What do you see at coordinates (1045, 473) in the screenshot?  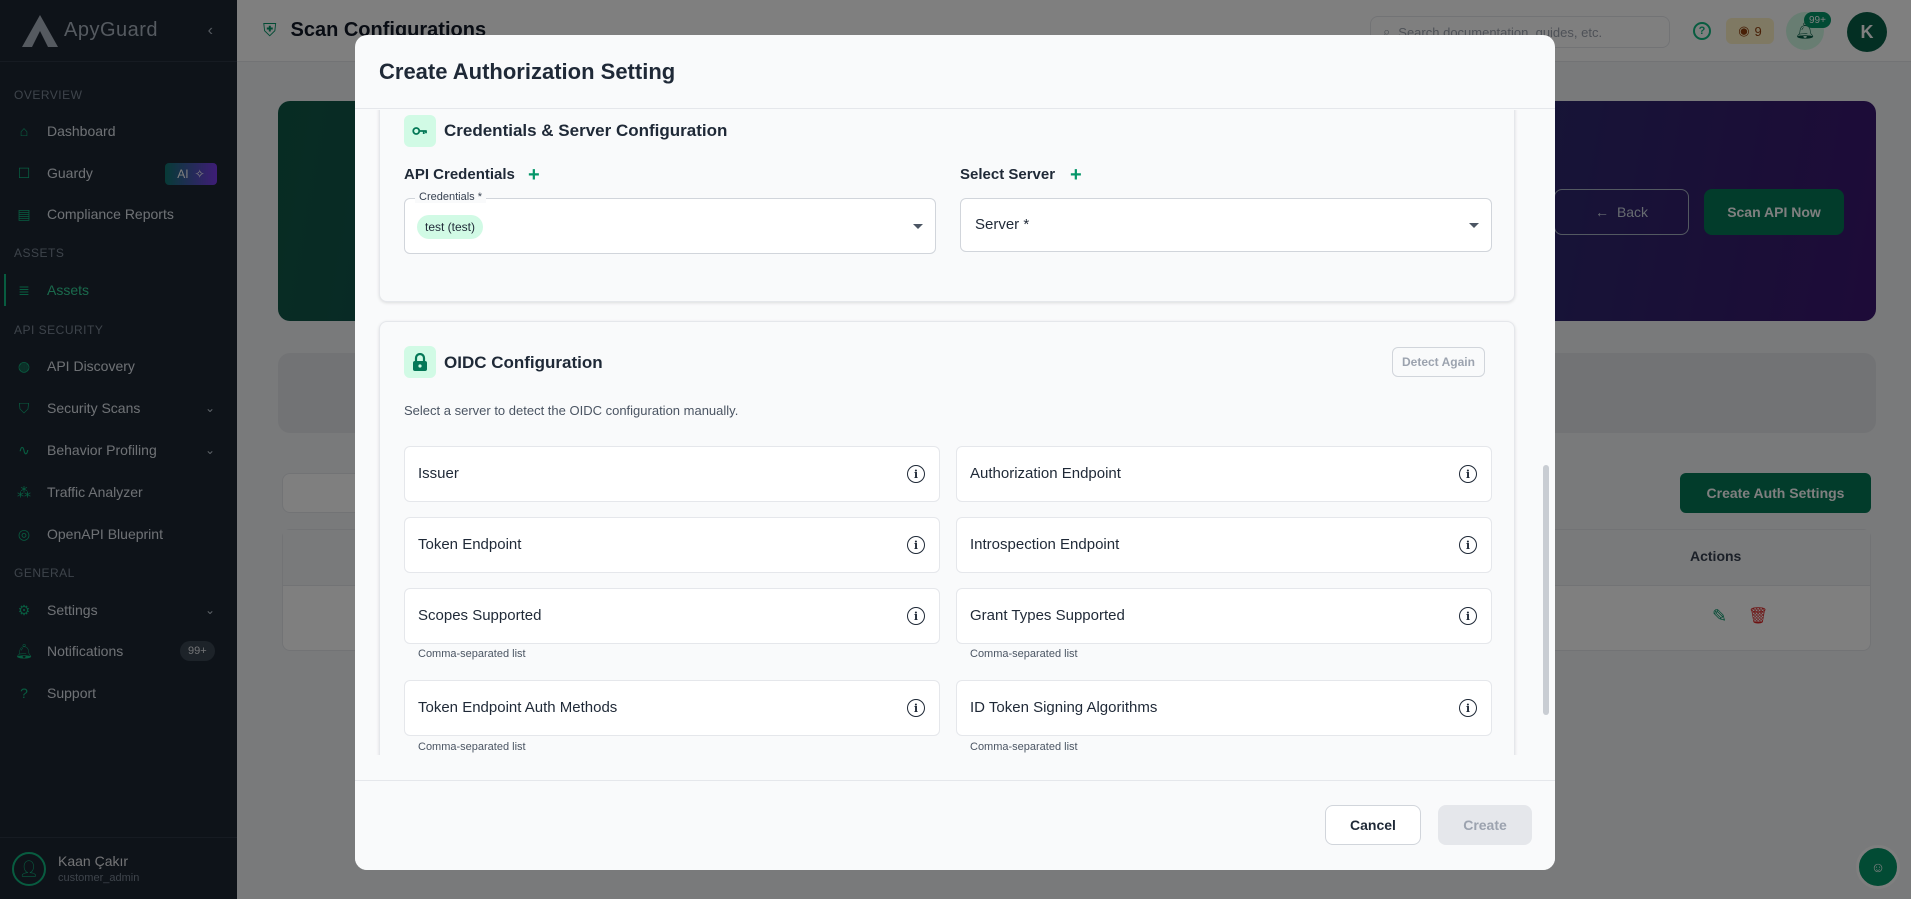 I see `field-label: Authorization Endpoint` at bounding box center [1045, 473].